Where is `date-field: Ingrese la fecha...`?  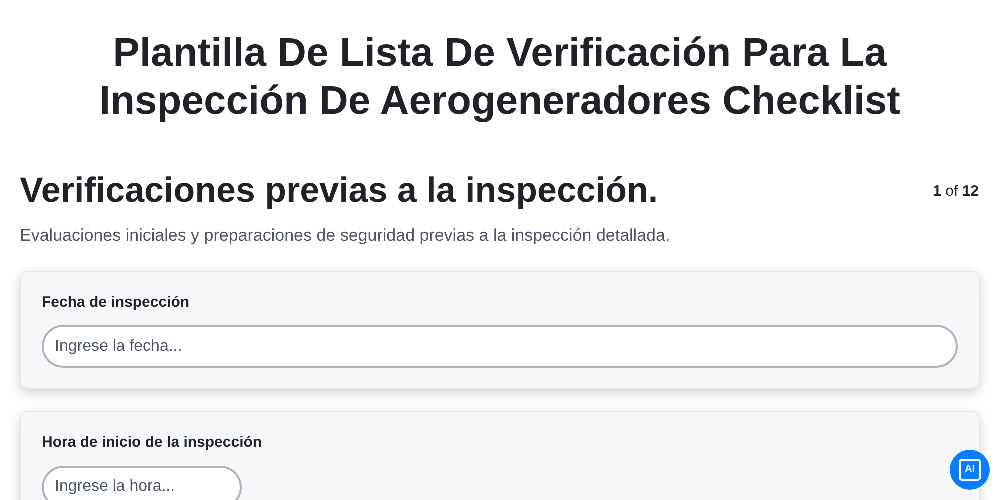
date-field: Ingrese la fecha... is located at coordinates (500, 346).